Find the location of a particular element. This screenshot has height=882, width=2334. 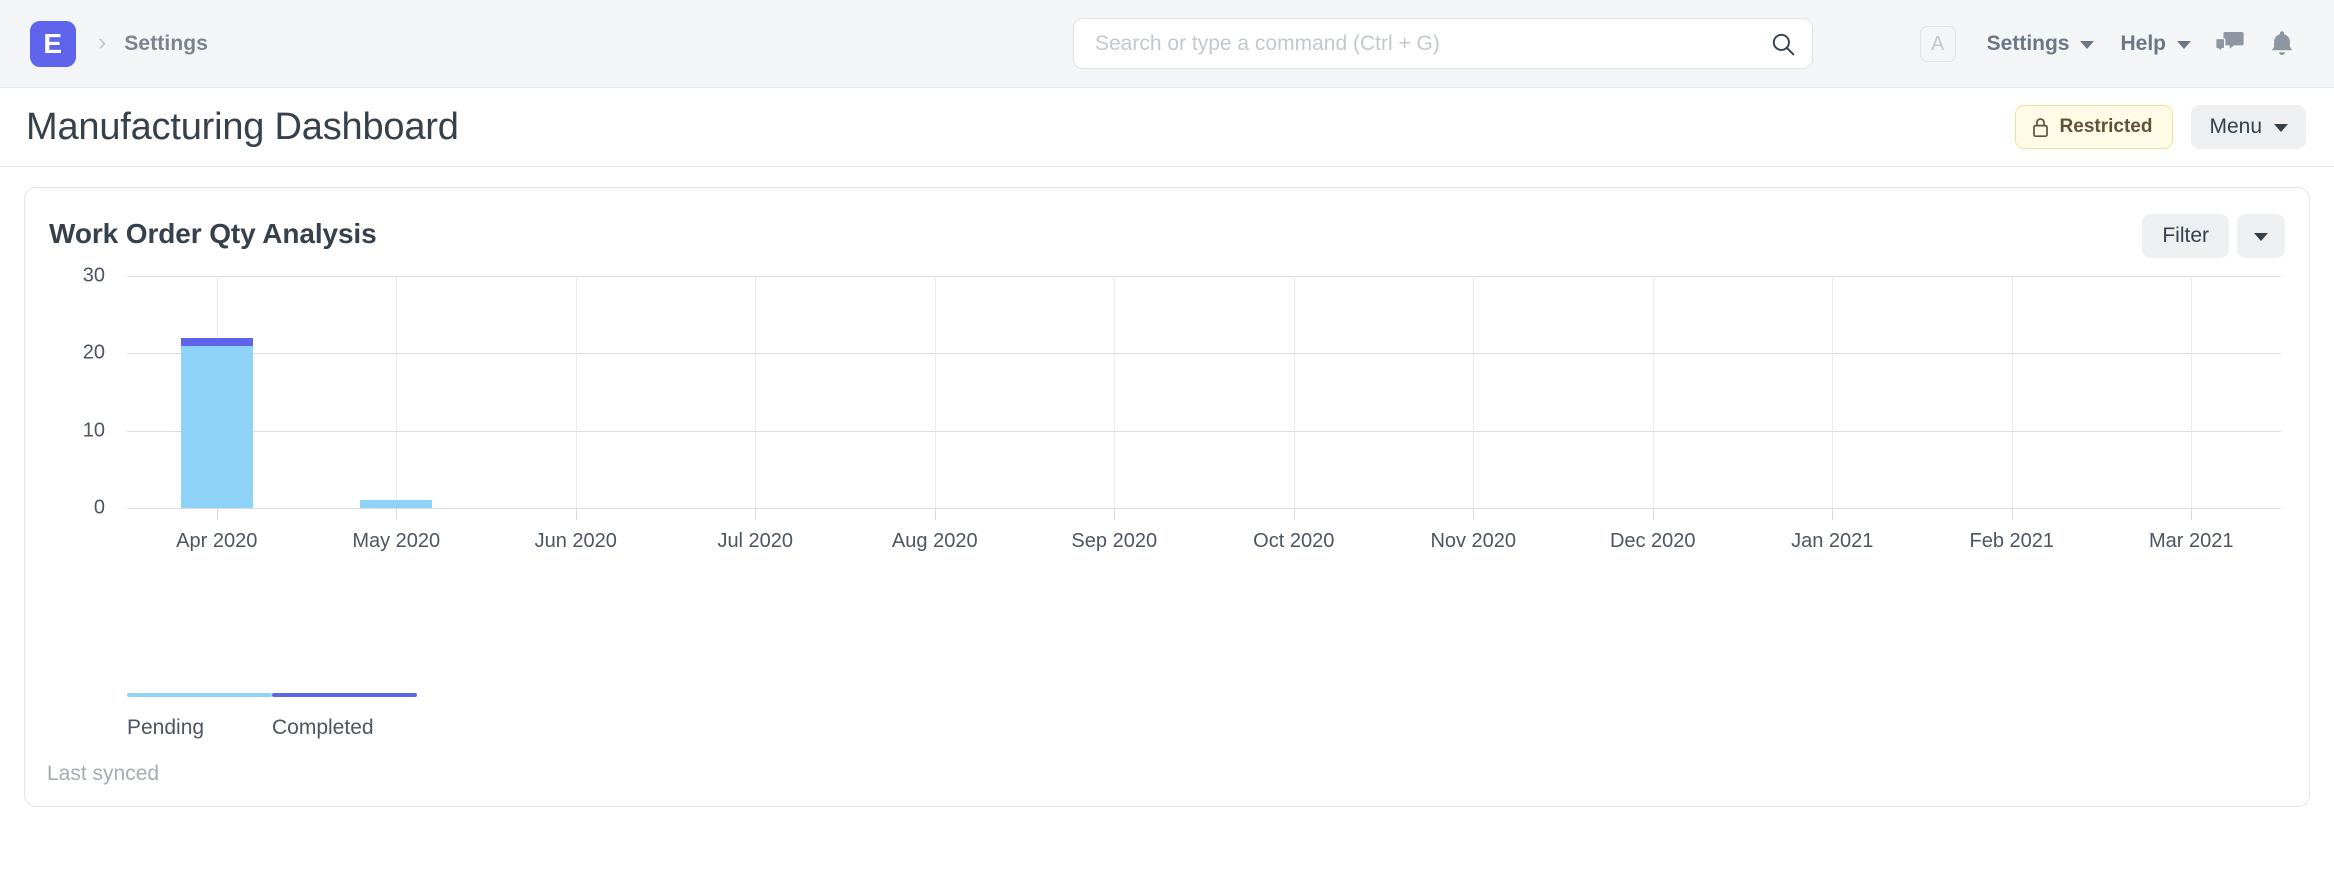

restricted-label: Restricted is located at coordinates (2106, 126).